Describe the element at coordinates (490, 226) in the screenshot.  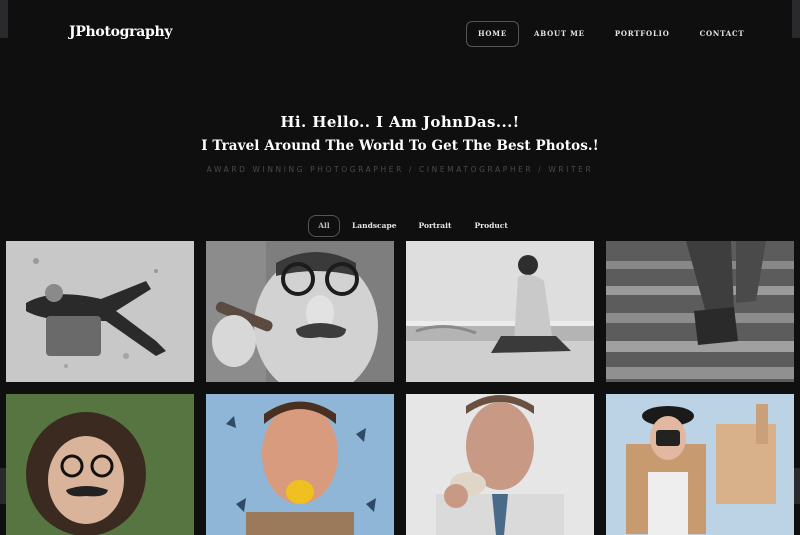
I see `filter-product: Product` at that location.